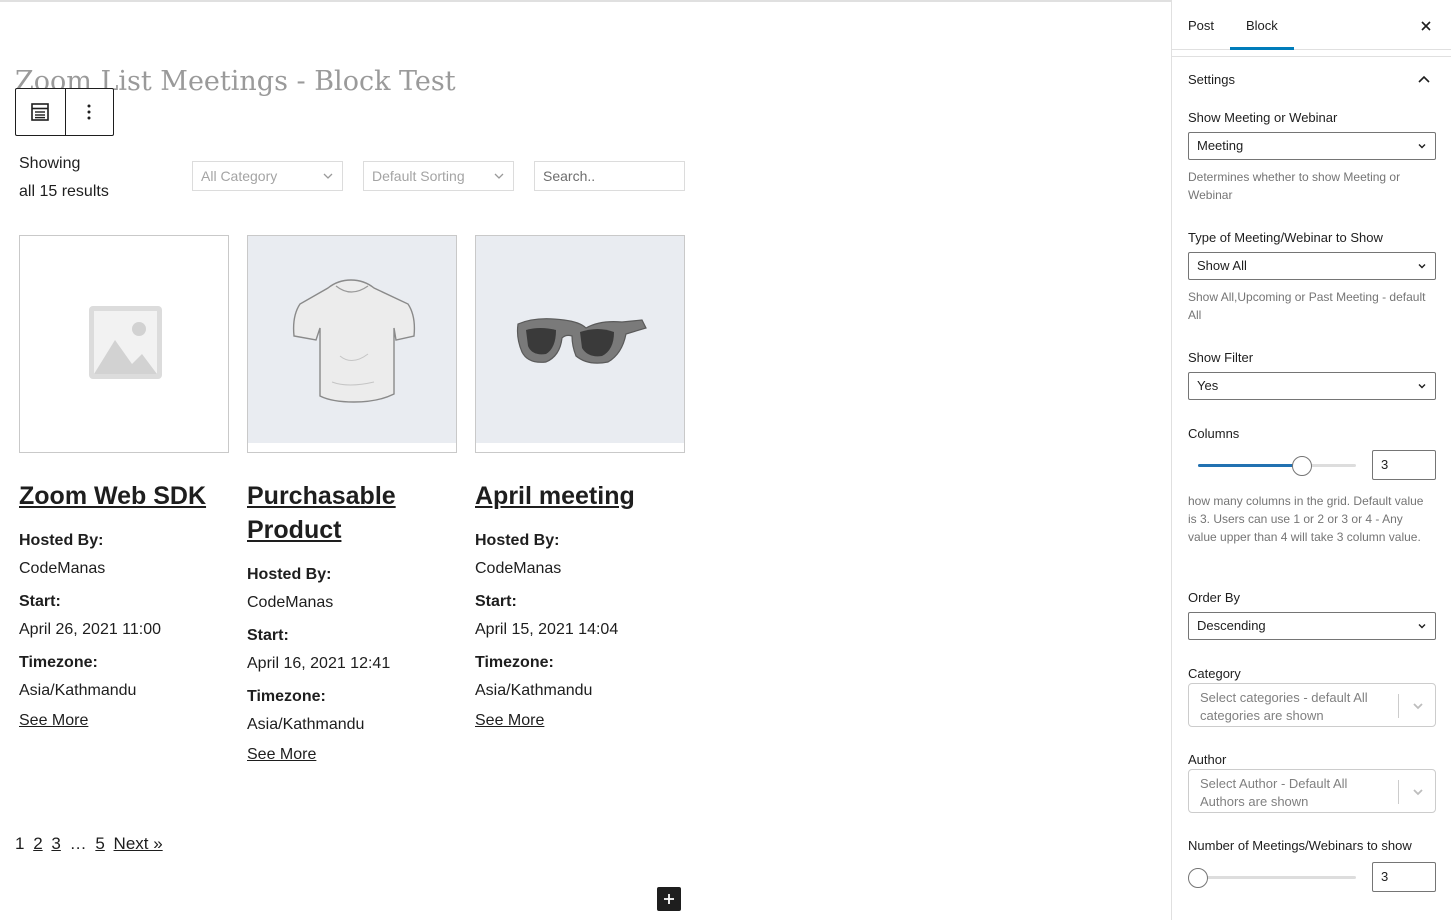 This screenshot has width=1451, height=920. I want to click on author-label: Author, so click(1207, 759).